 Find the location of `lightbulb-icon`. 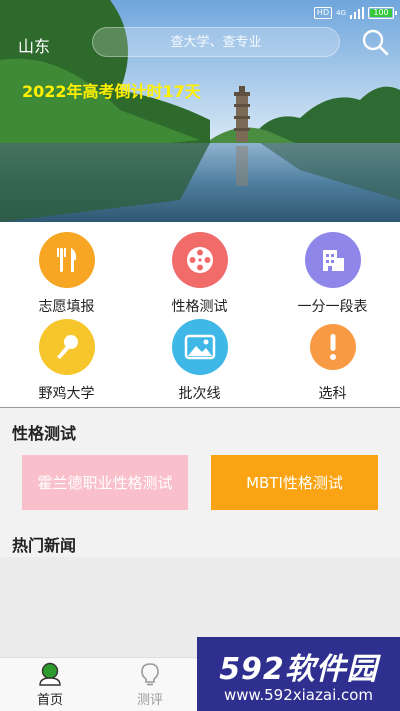

lightbulb-icon is located at coordinates (150, 674).